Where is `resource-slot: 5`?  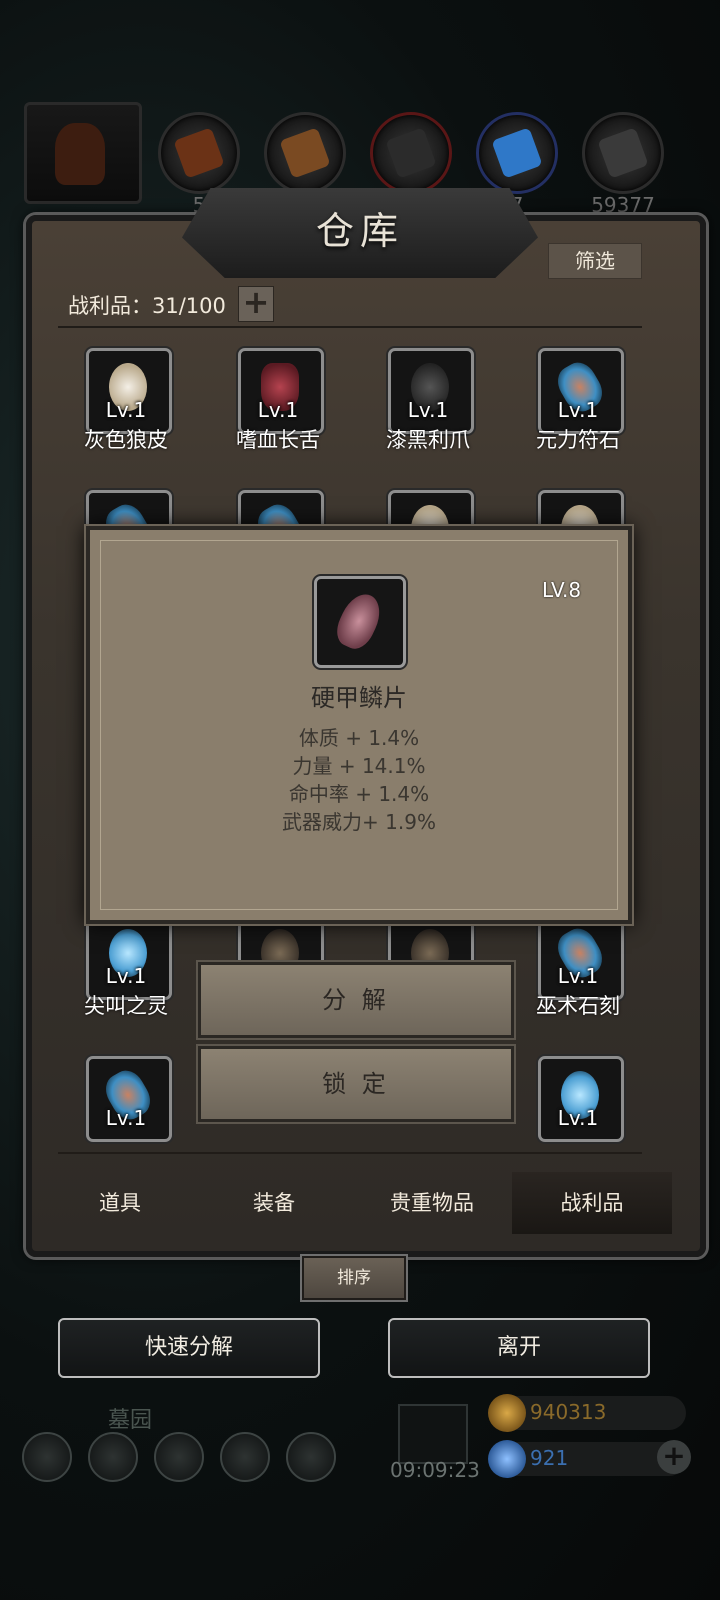
resource-slot: 5 is located at coordinates (199, 164).